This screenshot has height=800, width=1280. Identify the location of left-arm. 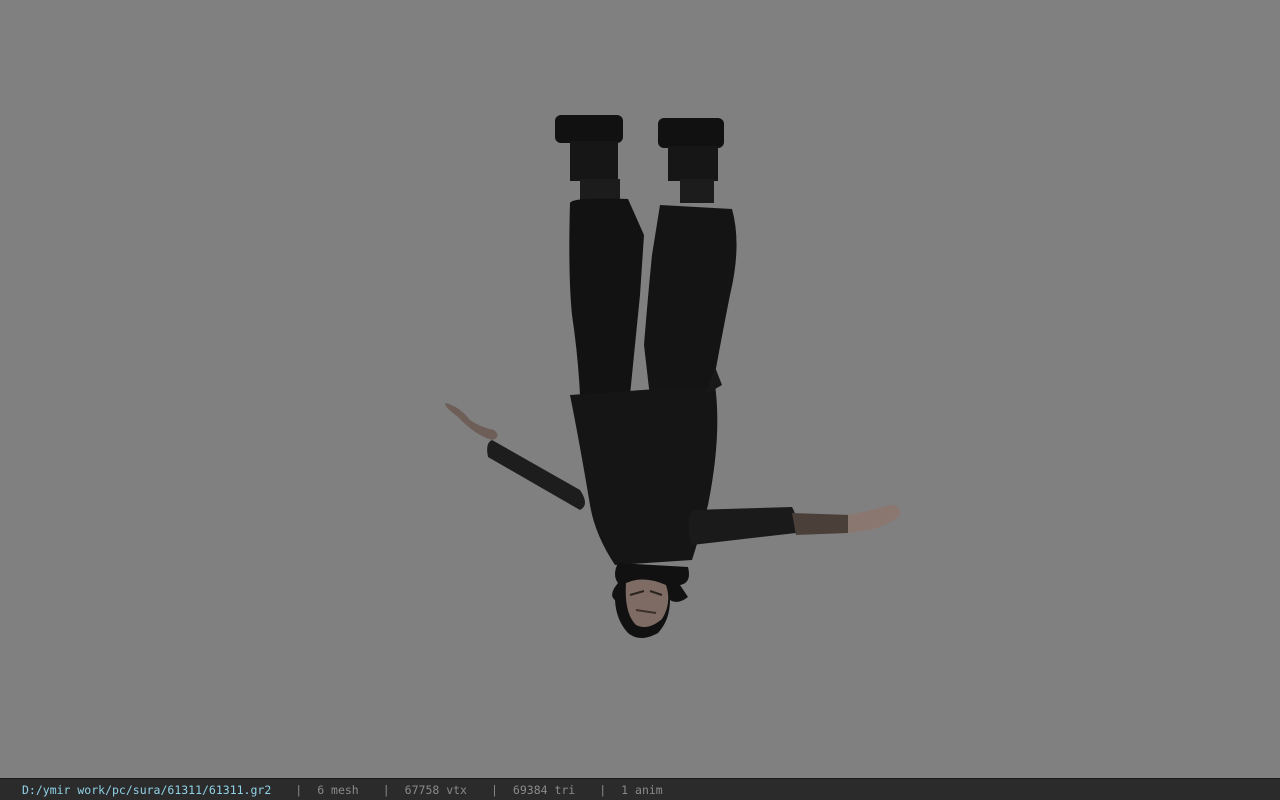
(536, 475).